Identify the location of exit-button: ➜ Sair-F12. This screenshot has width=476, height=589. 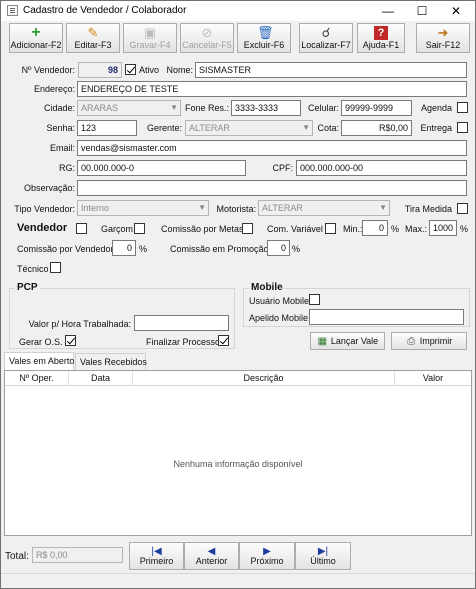
(443, 38).